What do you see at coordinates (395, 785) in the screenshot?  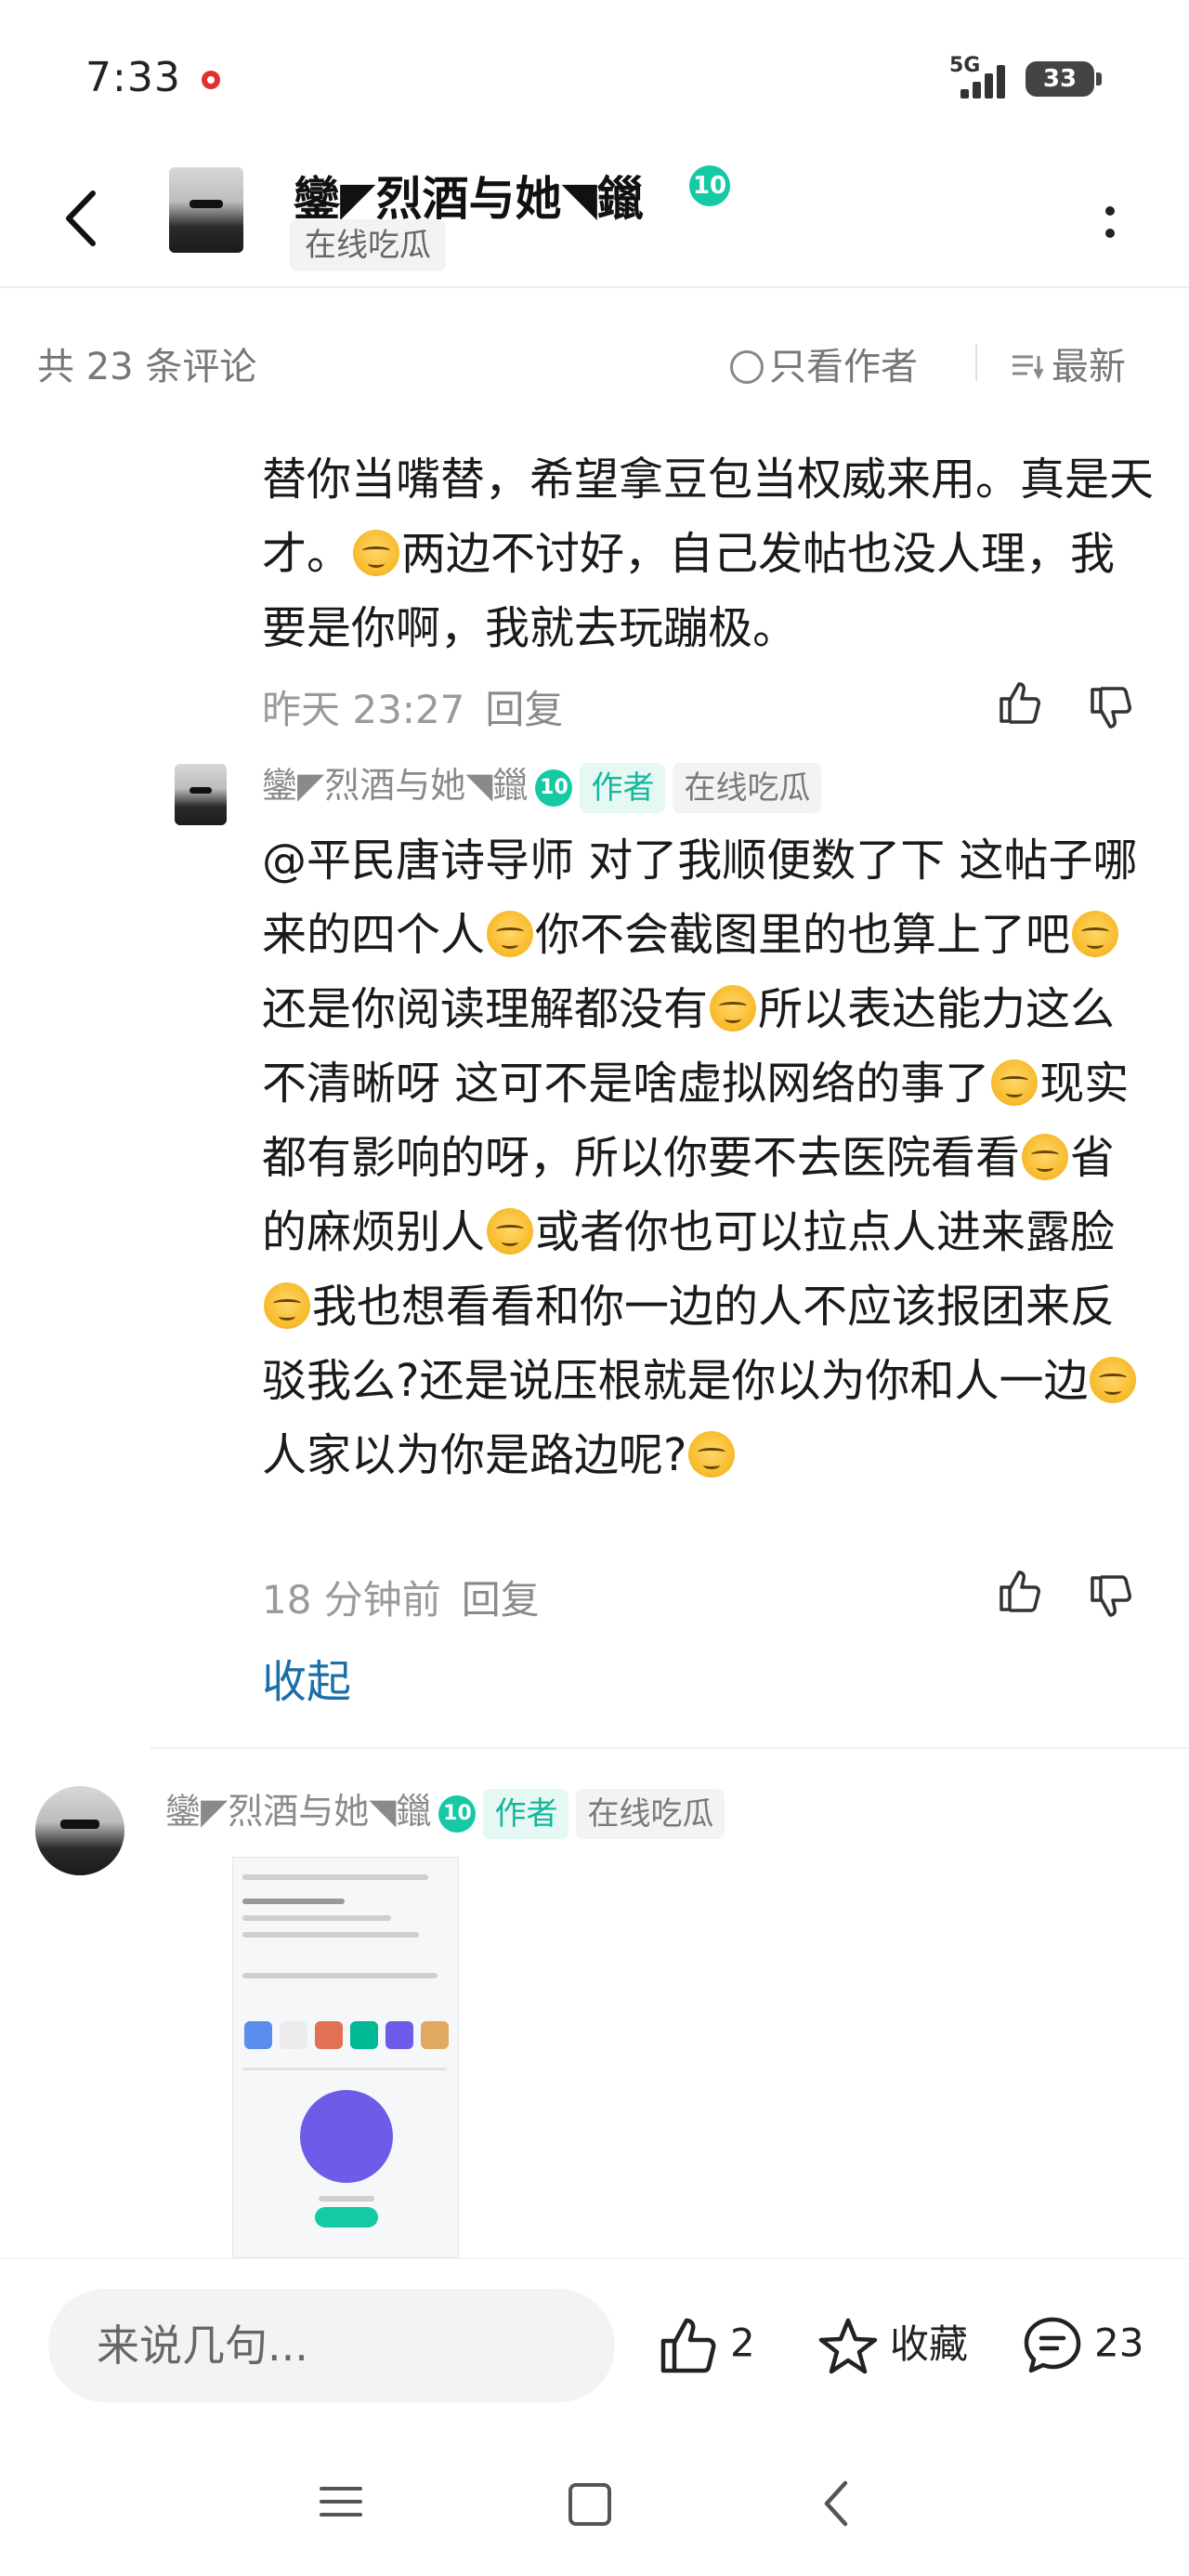 I see `reply-username: 鑾◤烈酒与她◥鑞` at bounding box center [395, 785].